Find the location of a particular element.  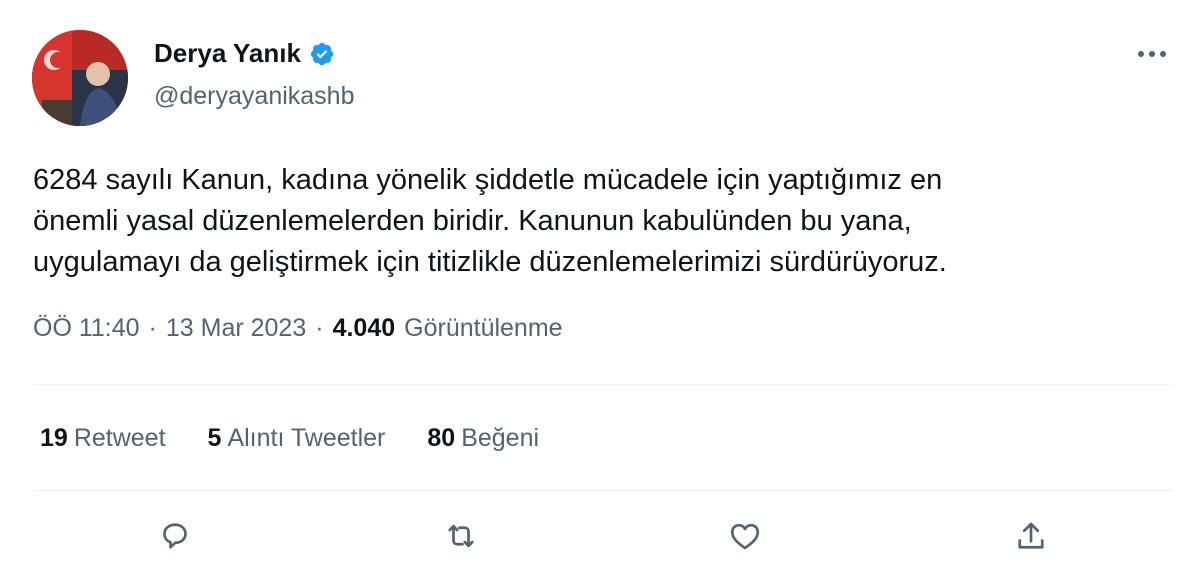

avatar is located at coordinates (80, 78).